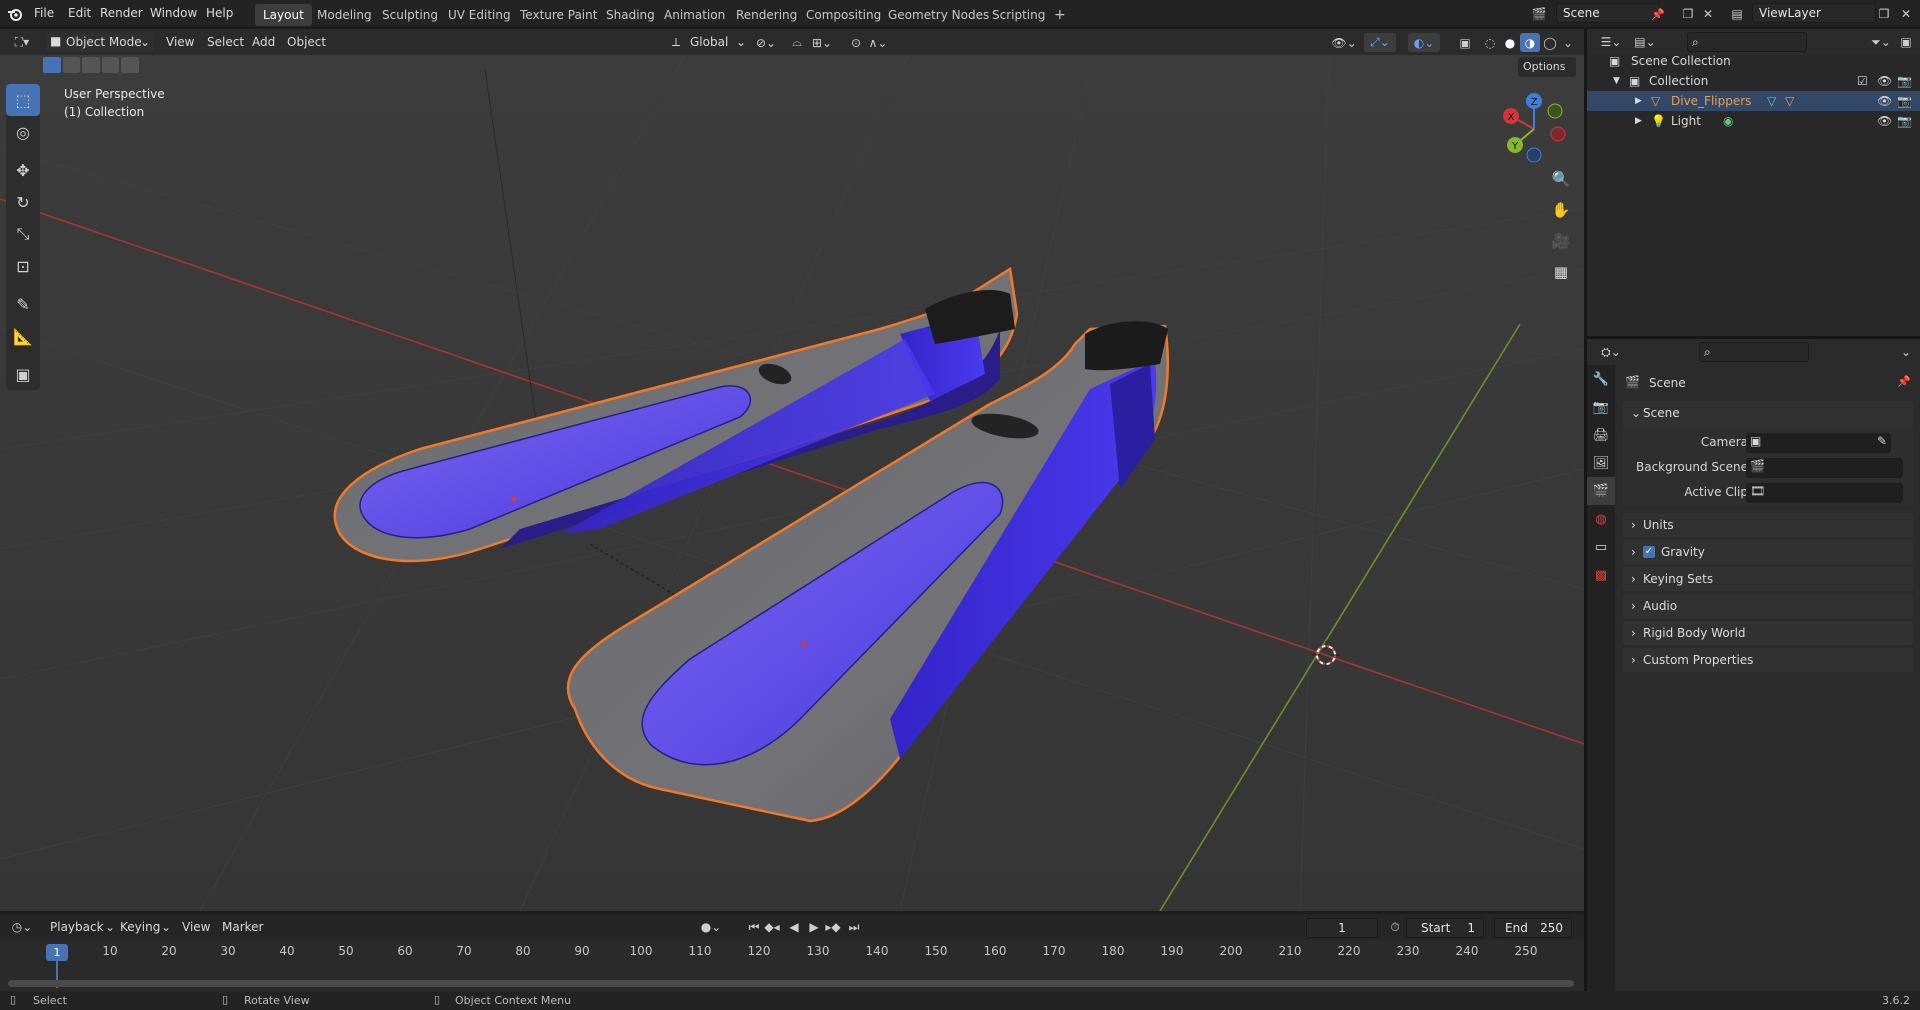 The width and height of the screenshot is (1920, 1010). What do you see at coordinates (1645, 42) in the screenshot?
I see `display-mode-icon: ▤⌄` at bounding box center [1645, 42].